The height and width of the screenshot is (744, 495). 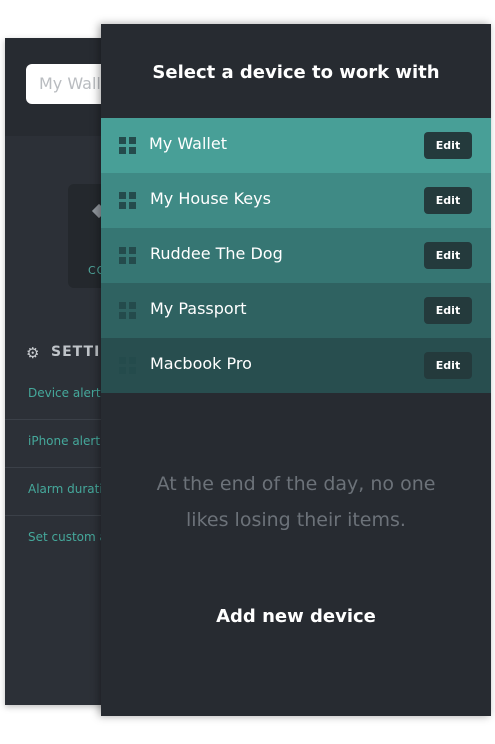 What do you see at coordinates (296, 520) in the screenshot?
I see `tagline-line: likes losing their items.` at bounding box center [296, 520].